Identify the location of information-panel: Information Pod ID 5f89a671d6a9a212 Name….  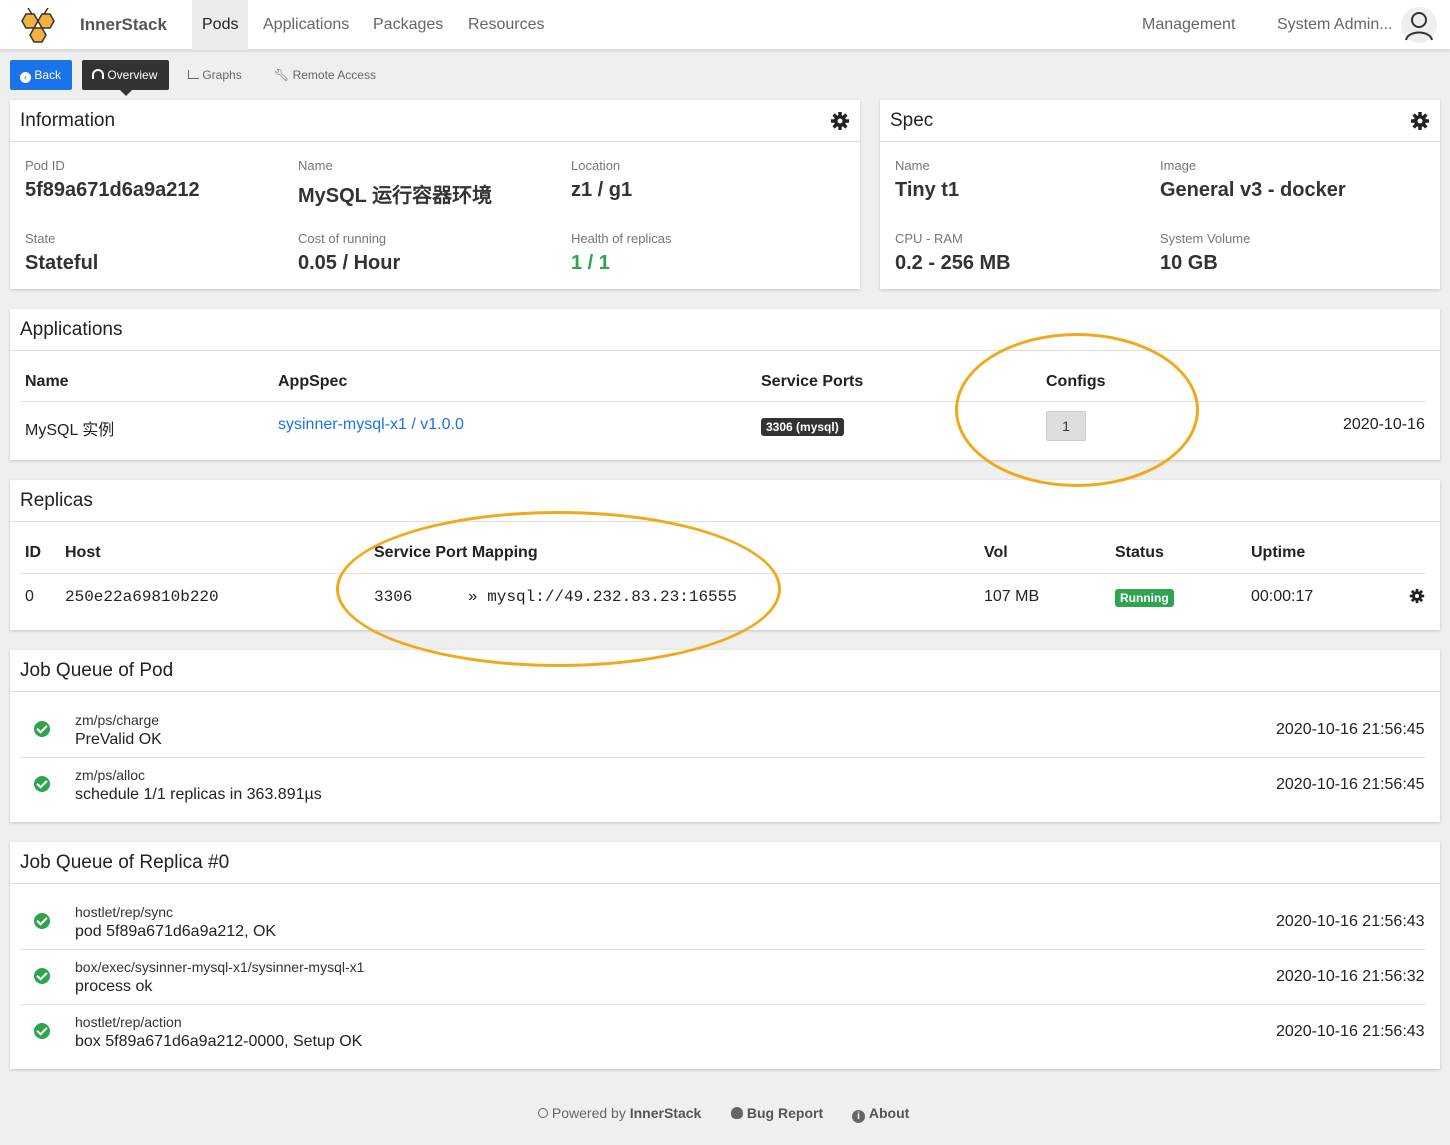
(435, 194).